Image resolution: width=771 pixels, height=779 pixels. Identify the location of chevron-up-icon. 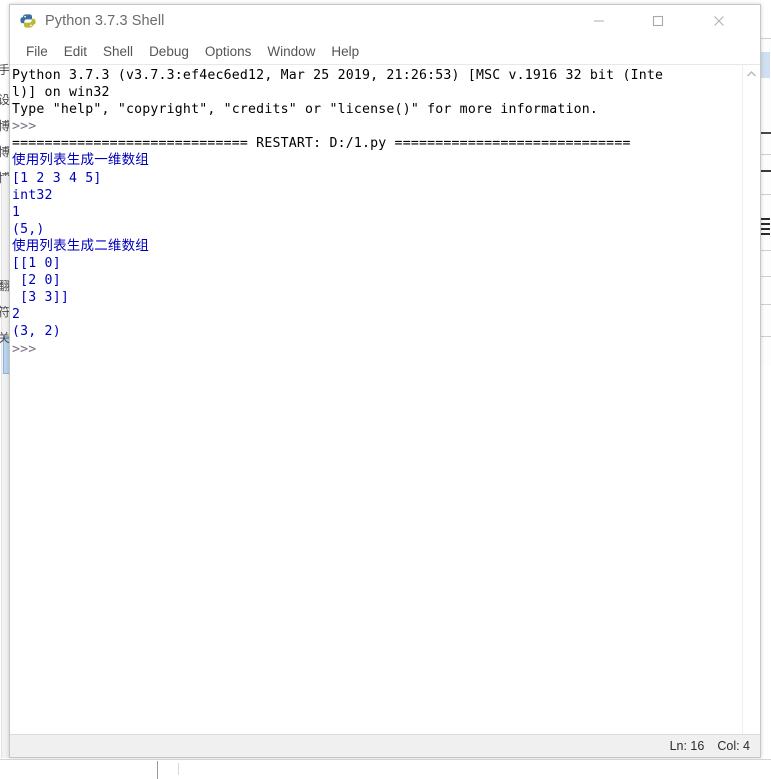
(751, 74).